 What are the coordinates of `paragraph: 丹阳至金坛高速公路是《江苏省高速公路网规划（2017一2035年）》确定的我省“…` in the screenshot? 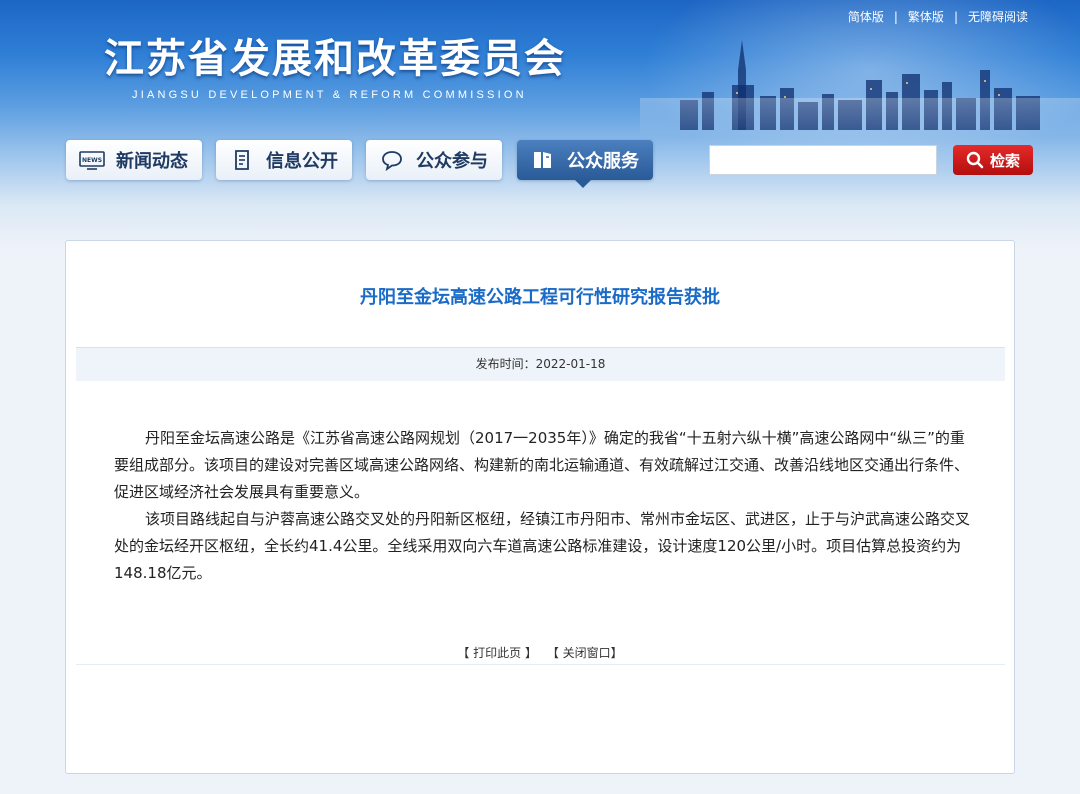 It's located at (542, 465).